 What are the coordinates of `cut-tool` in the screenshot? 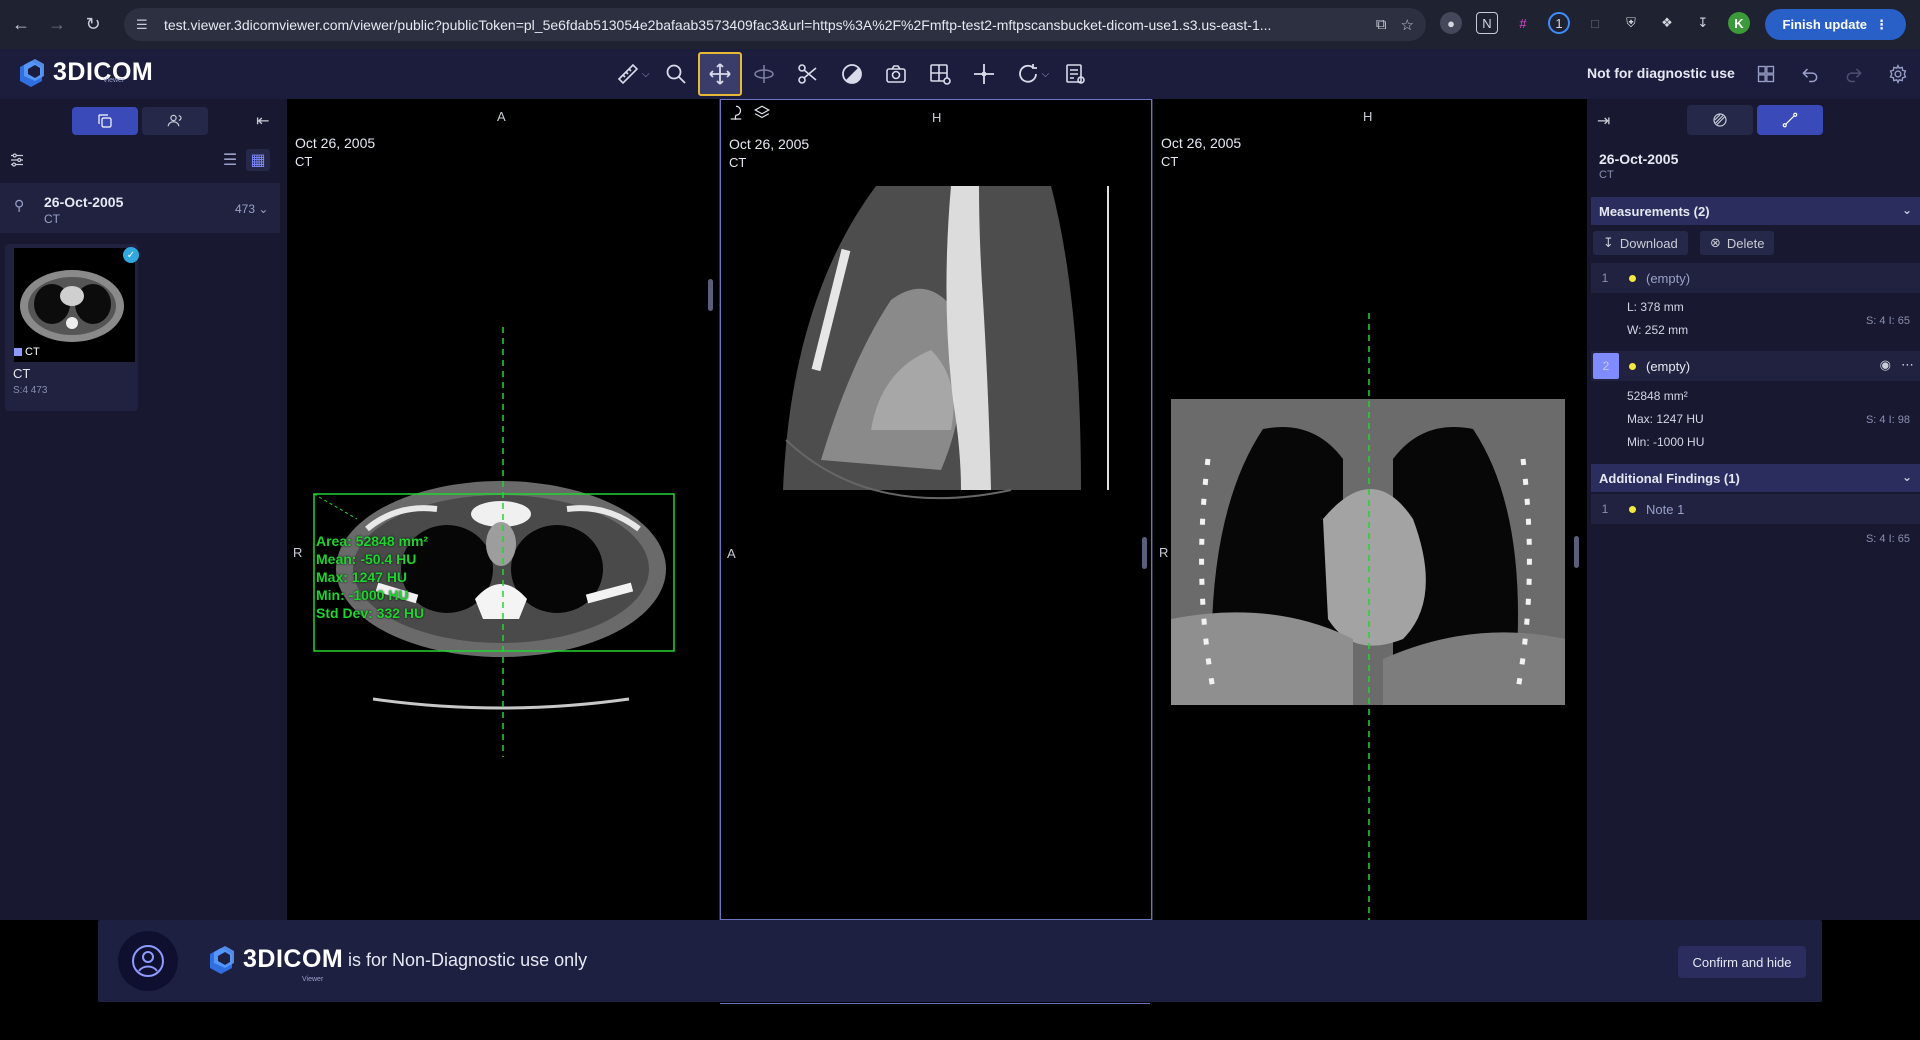 It's located at (808, 74).